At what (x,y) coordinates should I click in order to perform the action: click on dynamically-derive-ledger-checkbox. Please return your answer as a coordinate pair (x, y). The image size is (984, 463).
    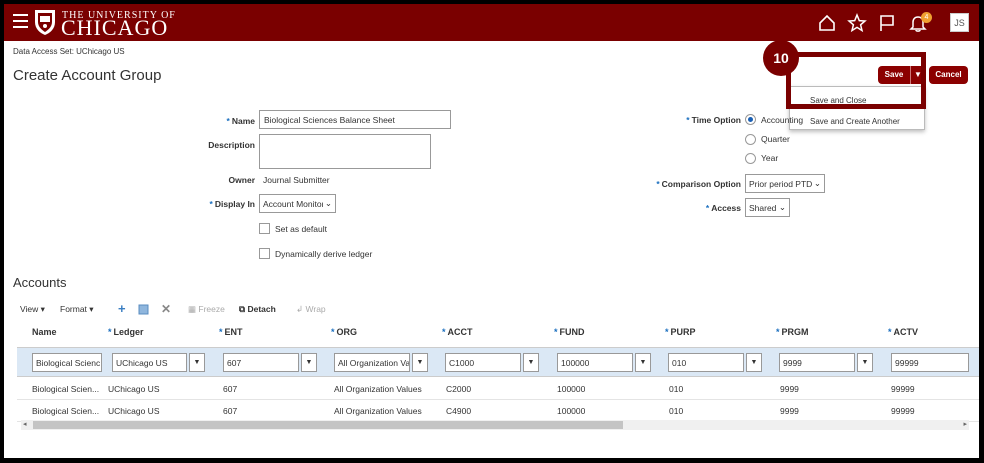
    Looking at the image, I should click on (264, 253).